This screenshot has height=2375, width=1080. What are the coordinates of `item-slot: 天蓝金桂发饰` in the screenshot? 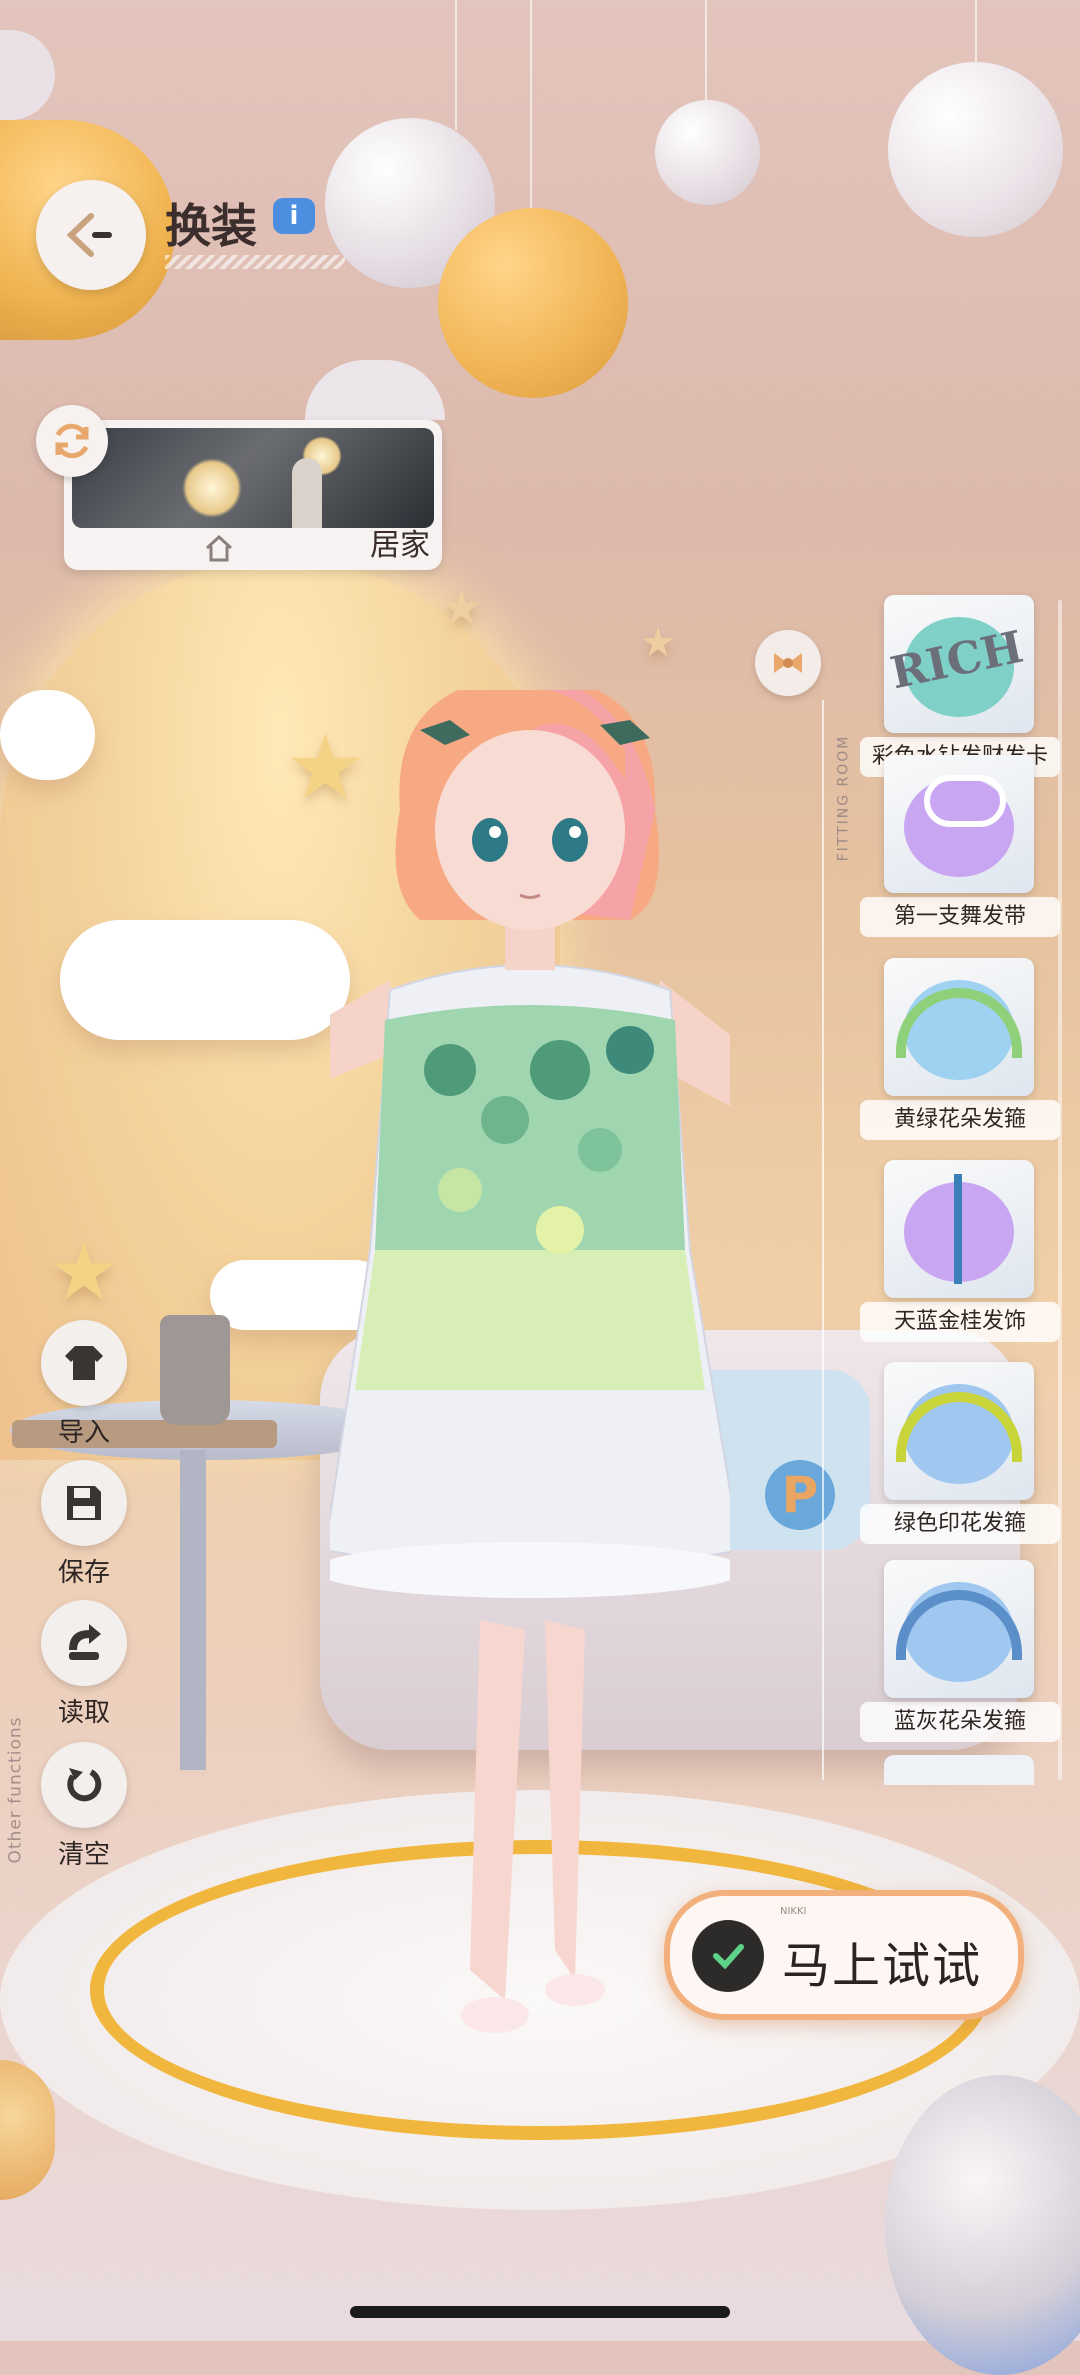 It's located at (960, 1251).